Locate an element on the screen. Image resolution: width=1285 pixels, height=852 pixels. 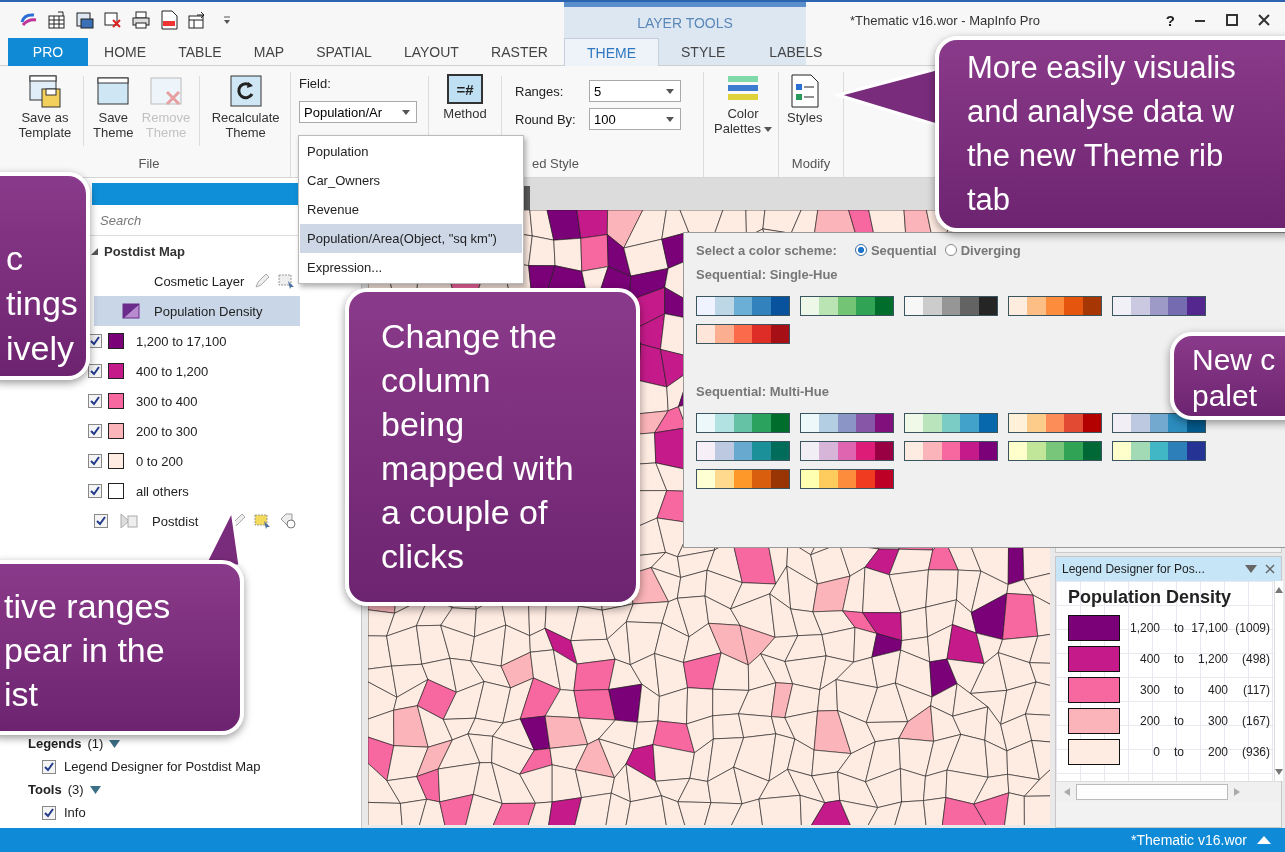
radio-label: Diverging is located at coordinates (990, 250).